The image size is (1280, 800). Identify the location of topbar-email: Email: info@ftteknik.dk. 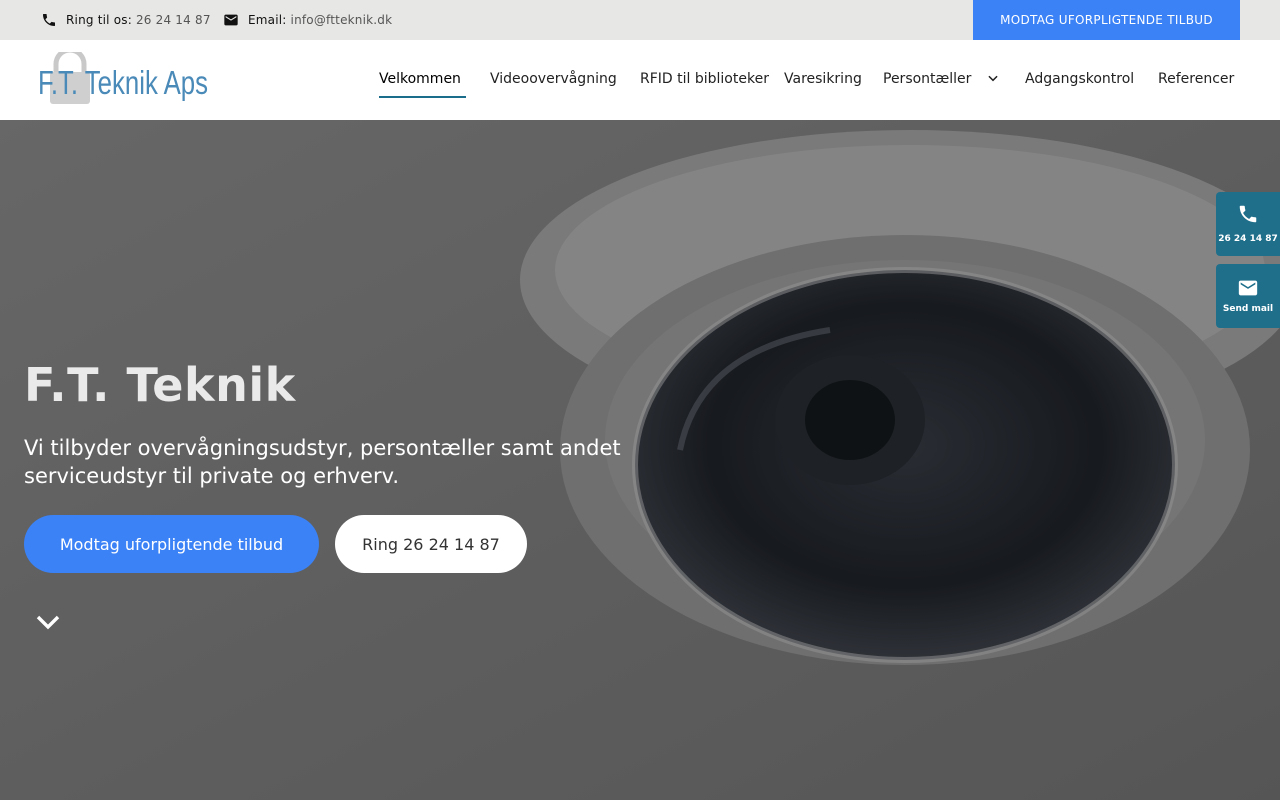
(307, 20).